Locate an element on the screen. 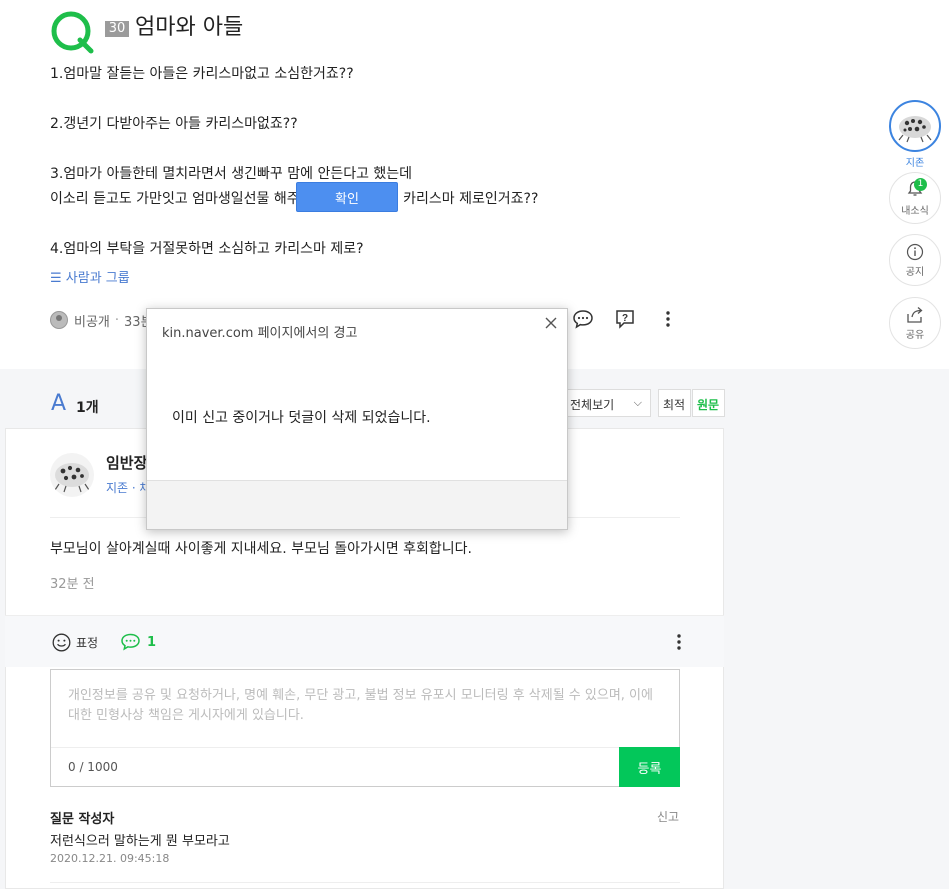 This screenshot has width=949, height=889. rail-notifications-label: 내소식 is located at coordinates (915, 211).